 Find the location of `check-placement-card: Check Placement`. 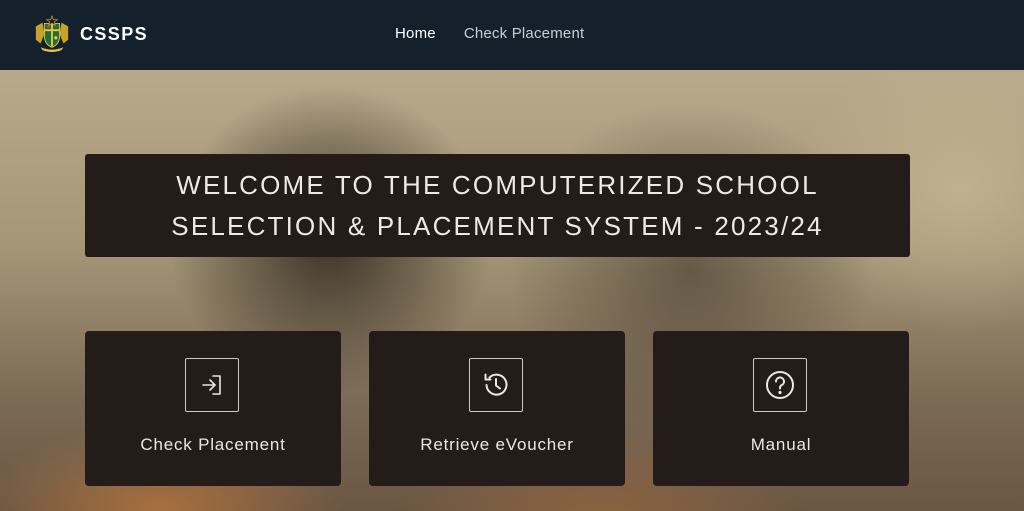

check-placement-card: Check Placement is located at coordinates (213, 408).